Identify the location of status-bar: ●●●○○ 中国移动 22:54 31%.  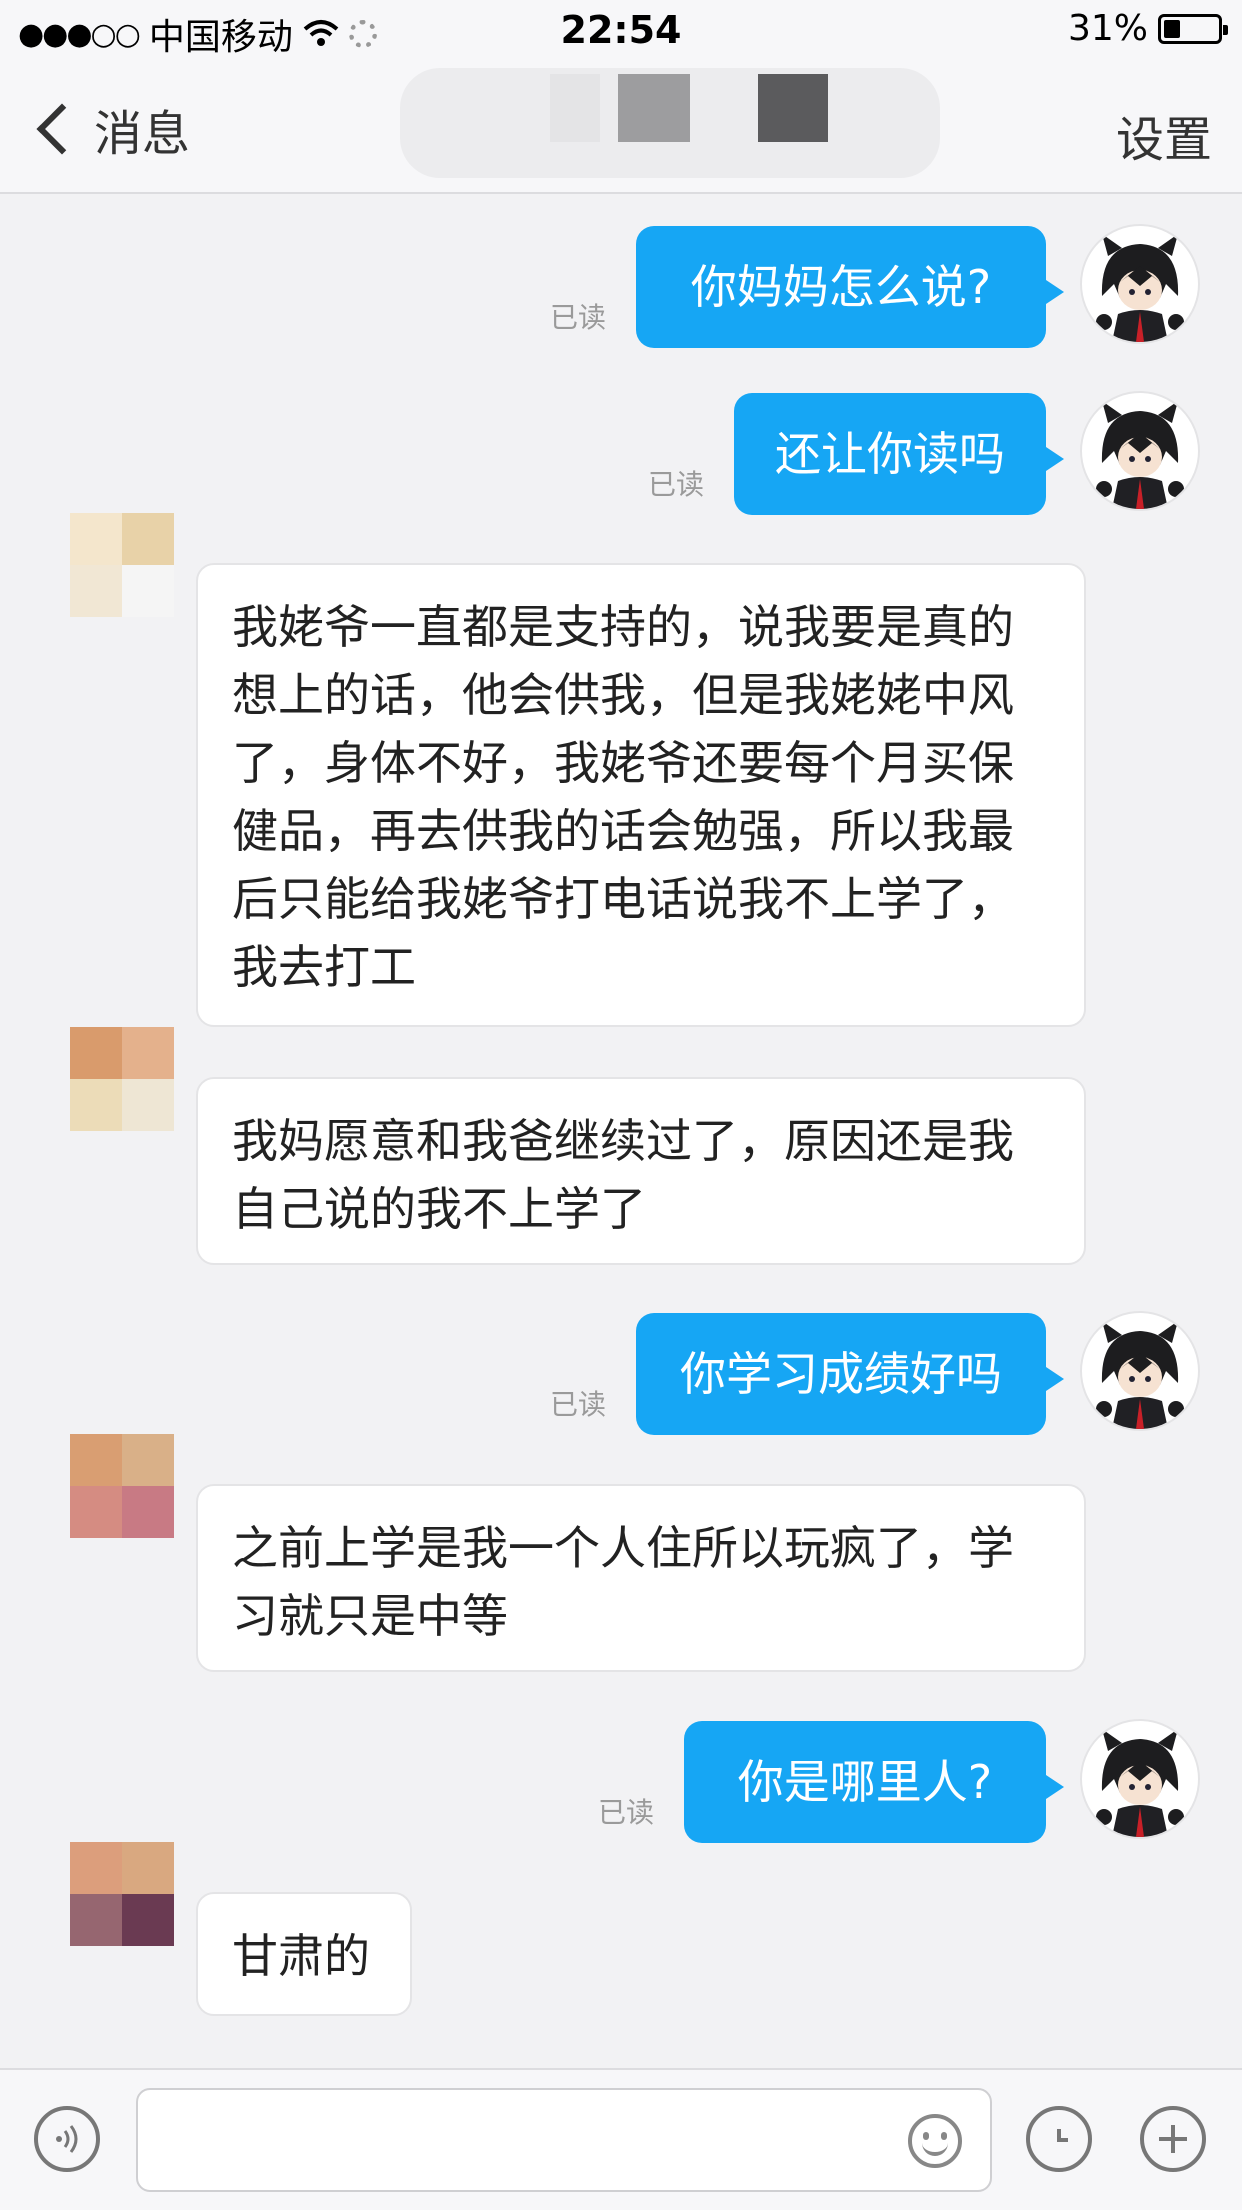
(621, 31).